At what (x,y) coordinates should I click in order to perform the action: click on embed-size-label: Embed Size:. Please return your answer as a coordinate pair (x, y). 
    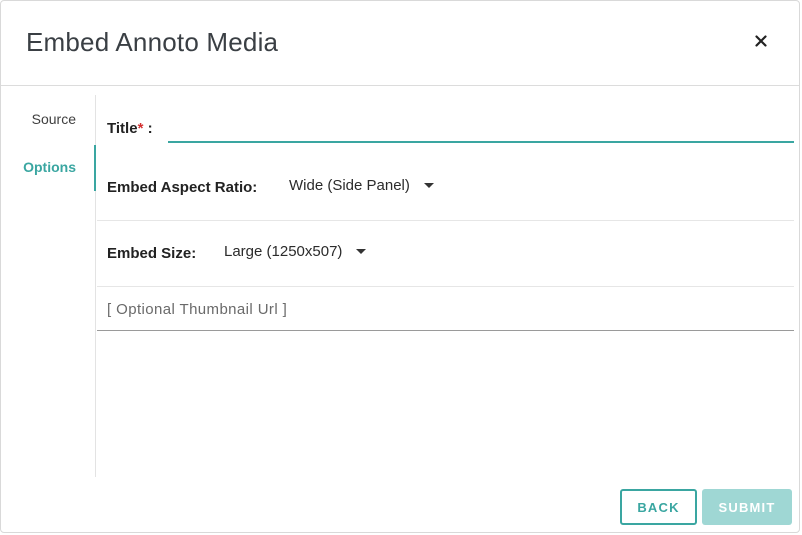
    Looking at the image, I should click on (152, 253).